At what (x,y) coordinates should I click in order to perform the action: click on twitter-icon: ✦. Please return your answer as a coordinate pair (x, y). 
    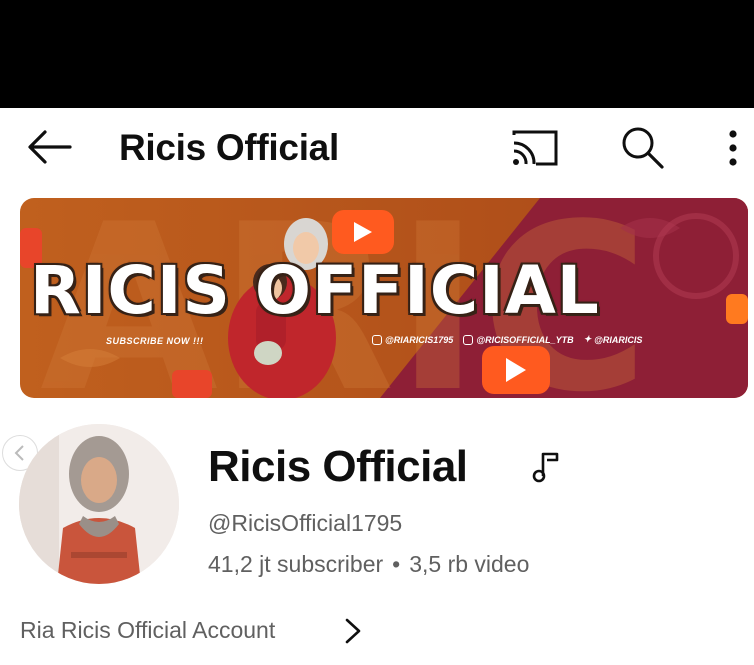
    Looking at the image, I should click on (587, 339).